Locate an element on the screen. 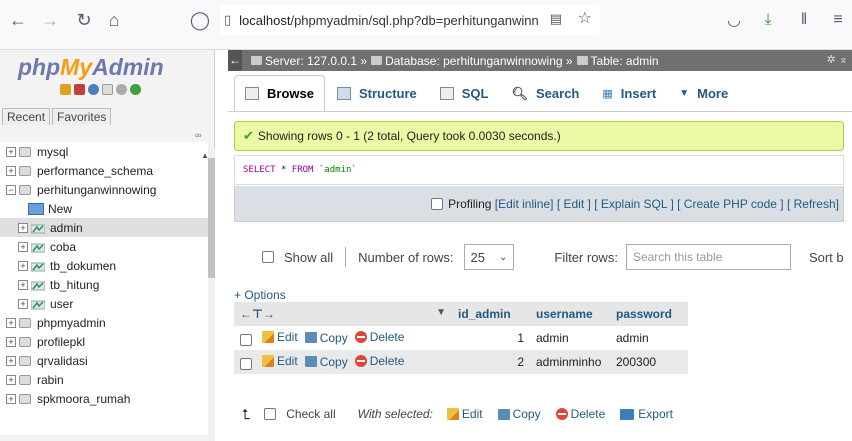  tab-recent: Recent is located at coordinates (26, 116).